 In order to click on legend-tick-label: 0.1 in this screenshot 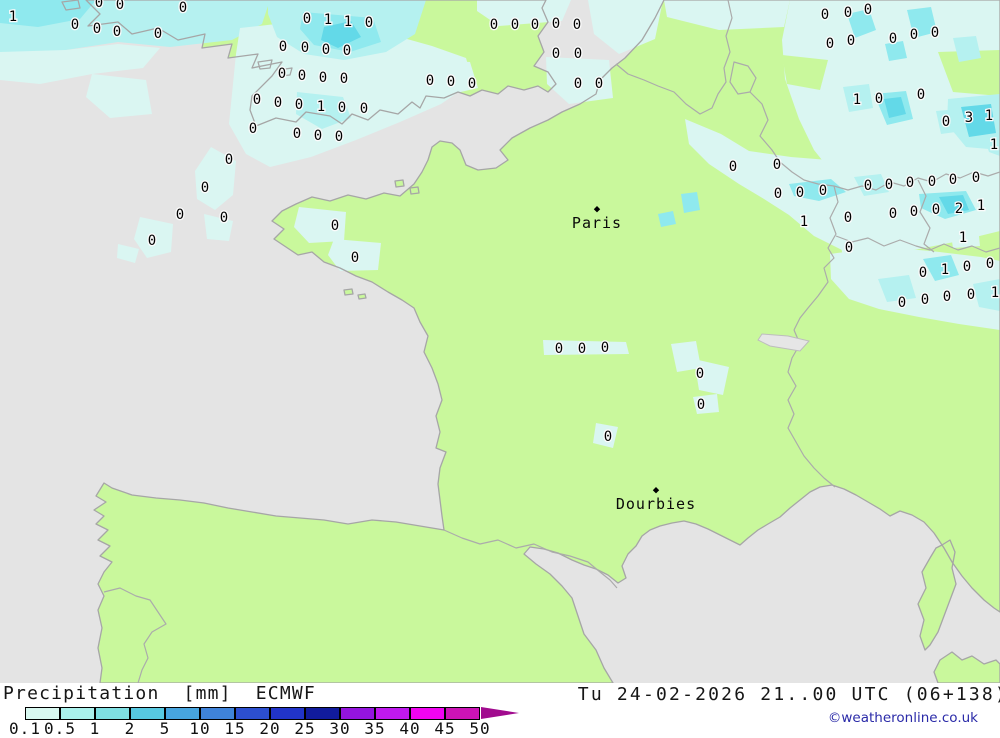, I will do `click(25, 728)`.